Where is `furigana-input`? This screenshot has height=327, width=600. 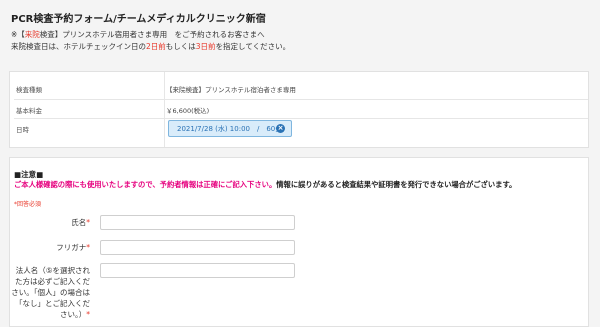
furigana-input is located at coordinates (197, 247).